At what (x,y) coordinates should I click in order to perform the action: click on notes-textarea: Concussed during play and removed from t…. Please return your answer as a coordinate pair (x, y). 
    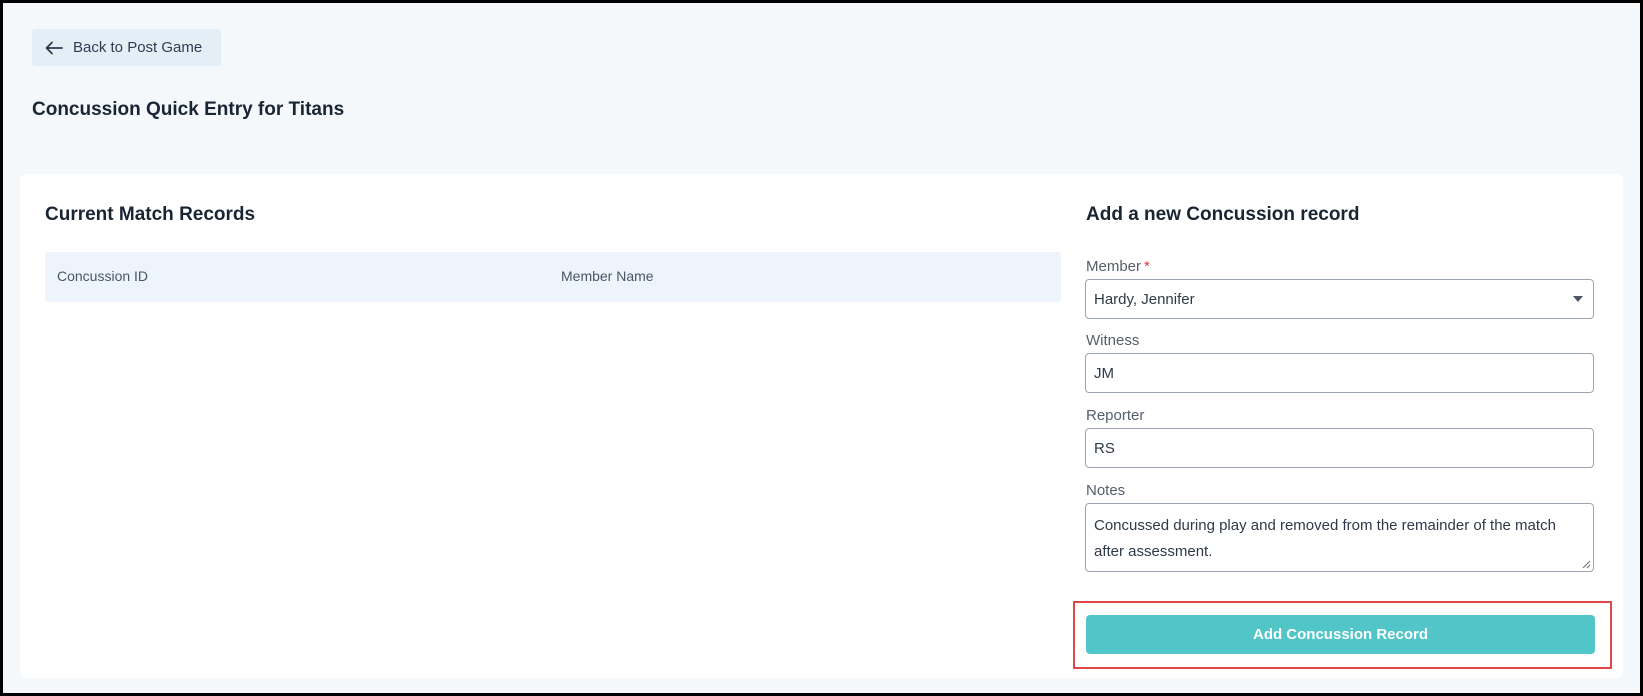
    Looking at the image, I should click on (1339, 537).